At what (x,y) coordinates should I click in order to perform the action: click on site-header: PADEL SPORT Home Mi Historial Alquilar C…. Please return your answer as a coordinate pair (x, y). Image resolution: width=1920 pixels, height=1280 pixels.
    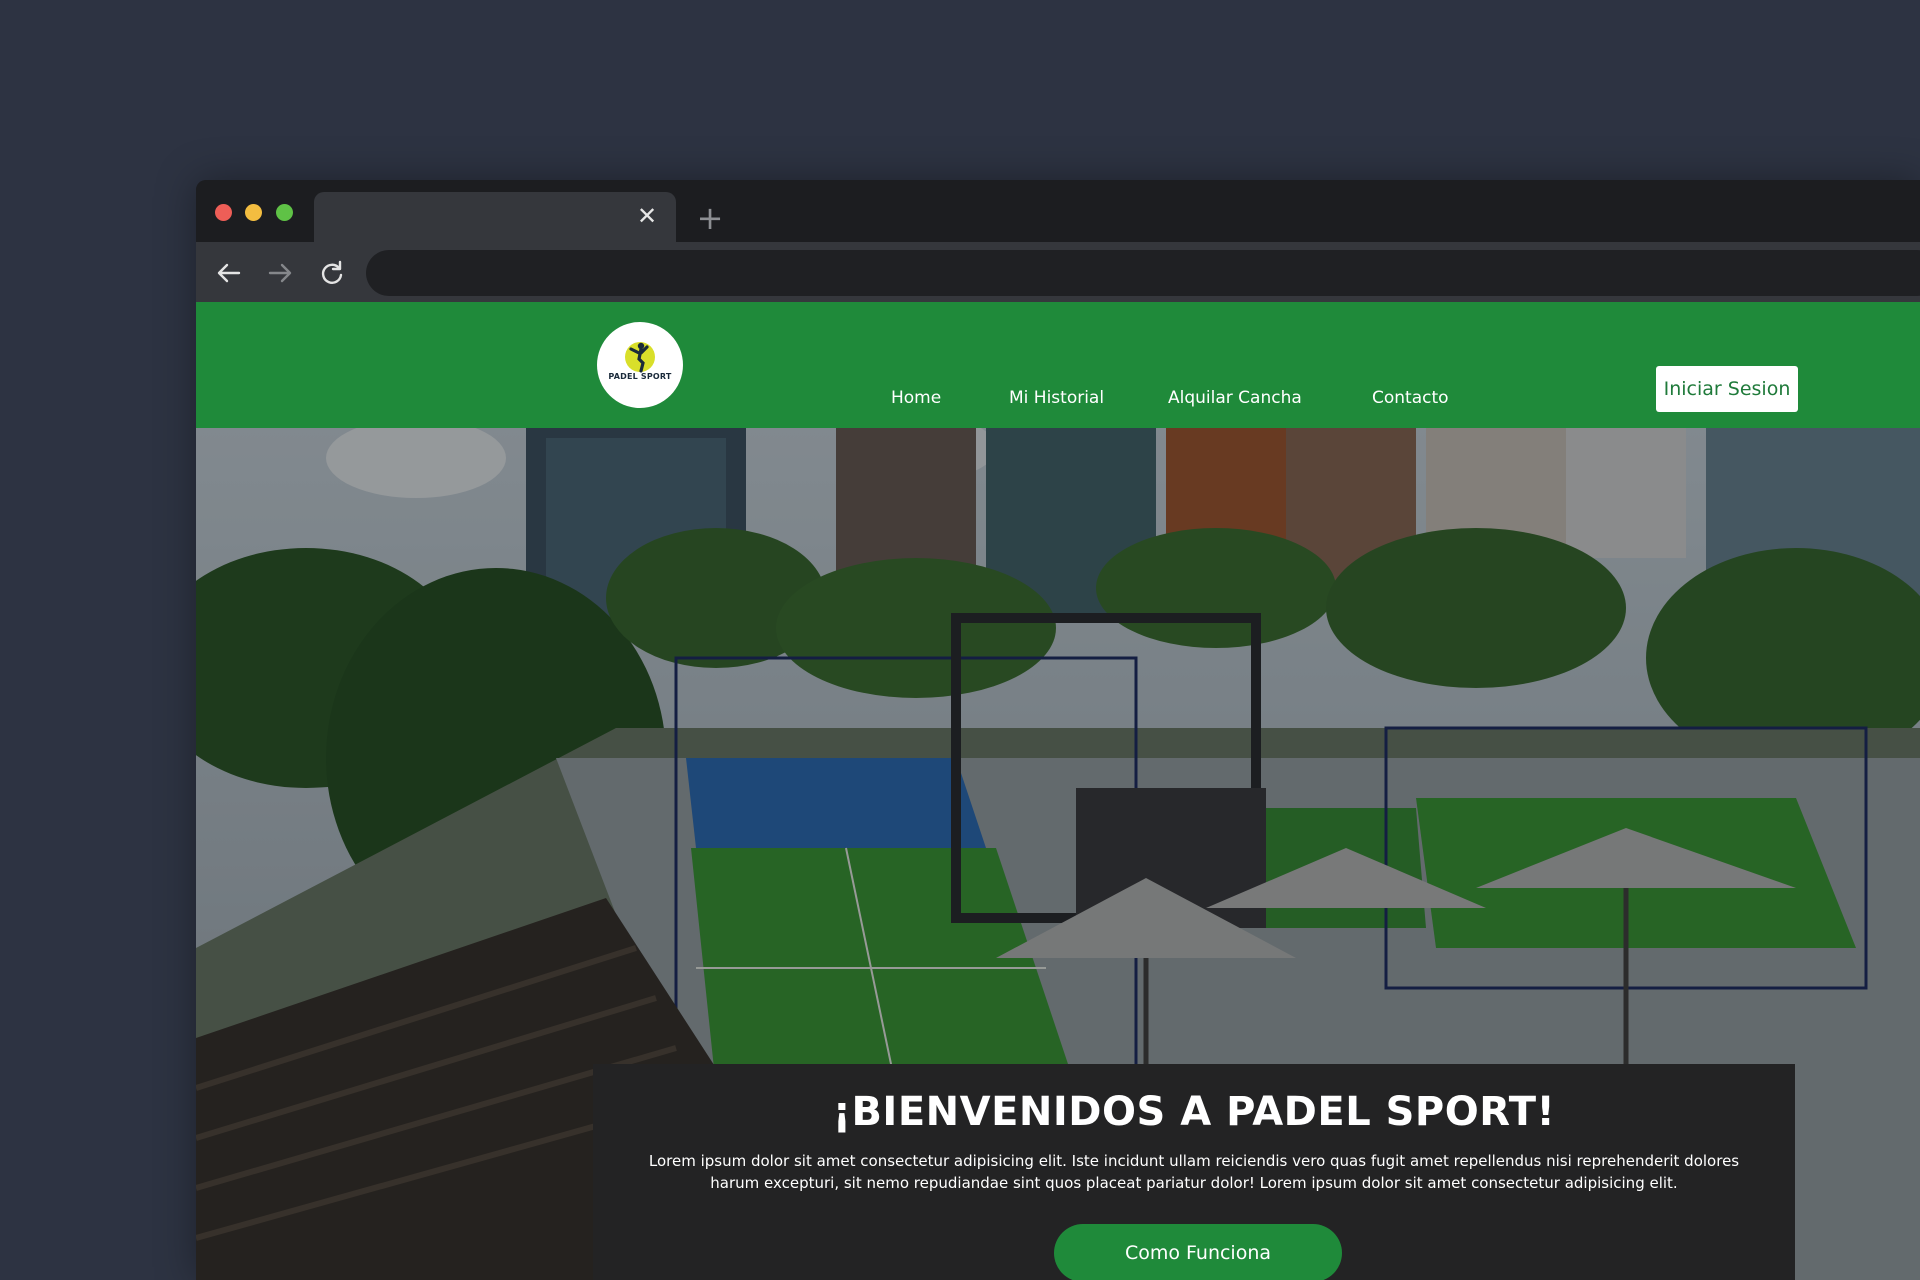
    Looking at the image, I should click on (1058, 365).